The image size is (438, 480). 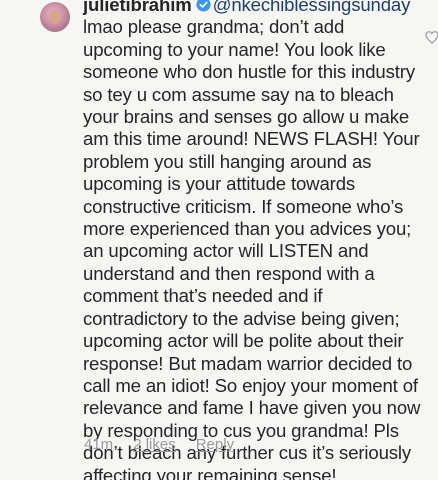 I want to click on avatar, so click(x=55, y=17).